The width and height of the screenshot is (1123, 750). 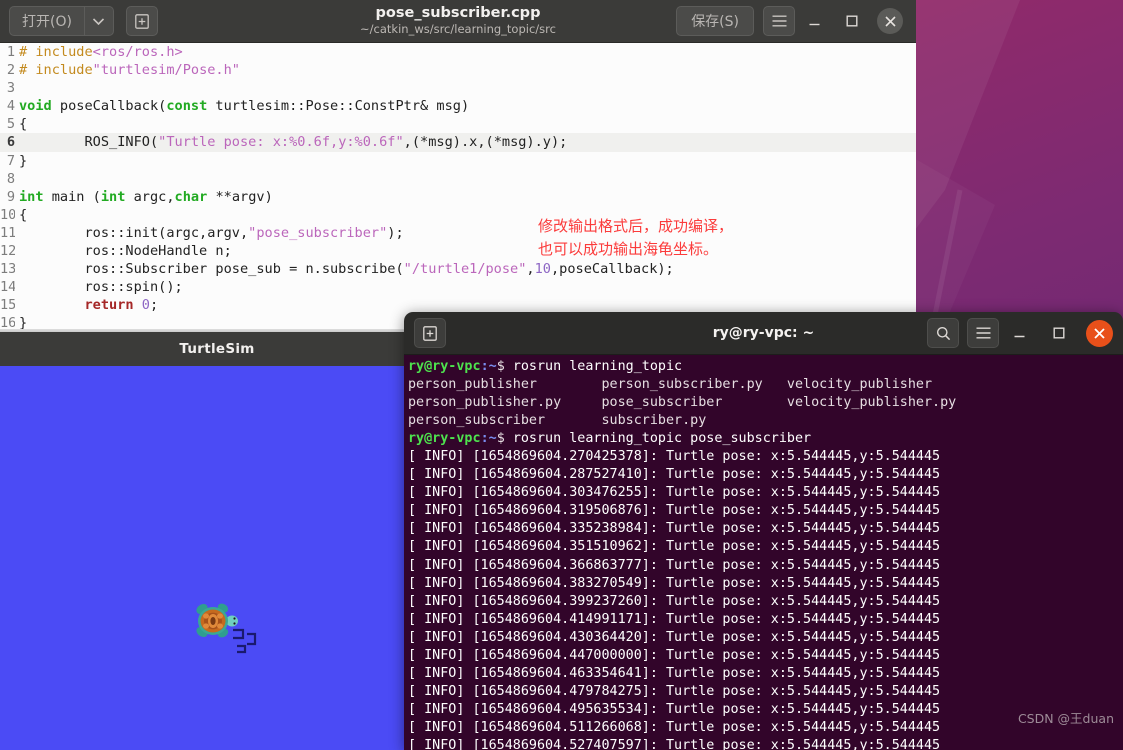 What do you see at coordinates (7, 214) in the screenshot?
I see `line-number: 10` at bounding box center [7, 214].